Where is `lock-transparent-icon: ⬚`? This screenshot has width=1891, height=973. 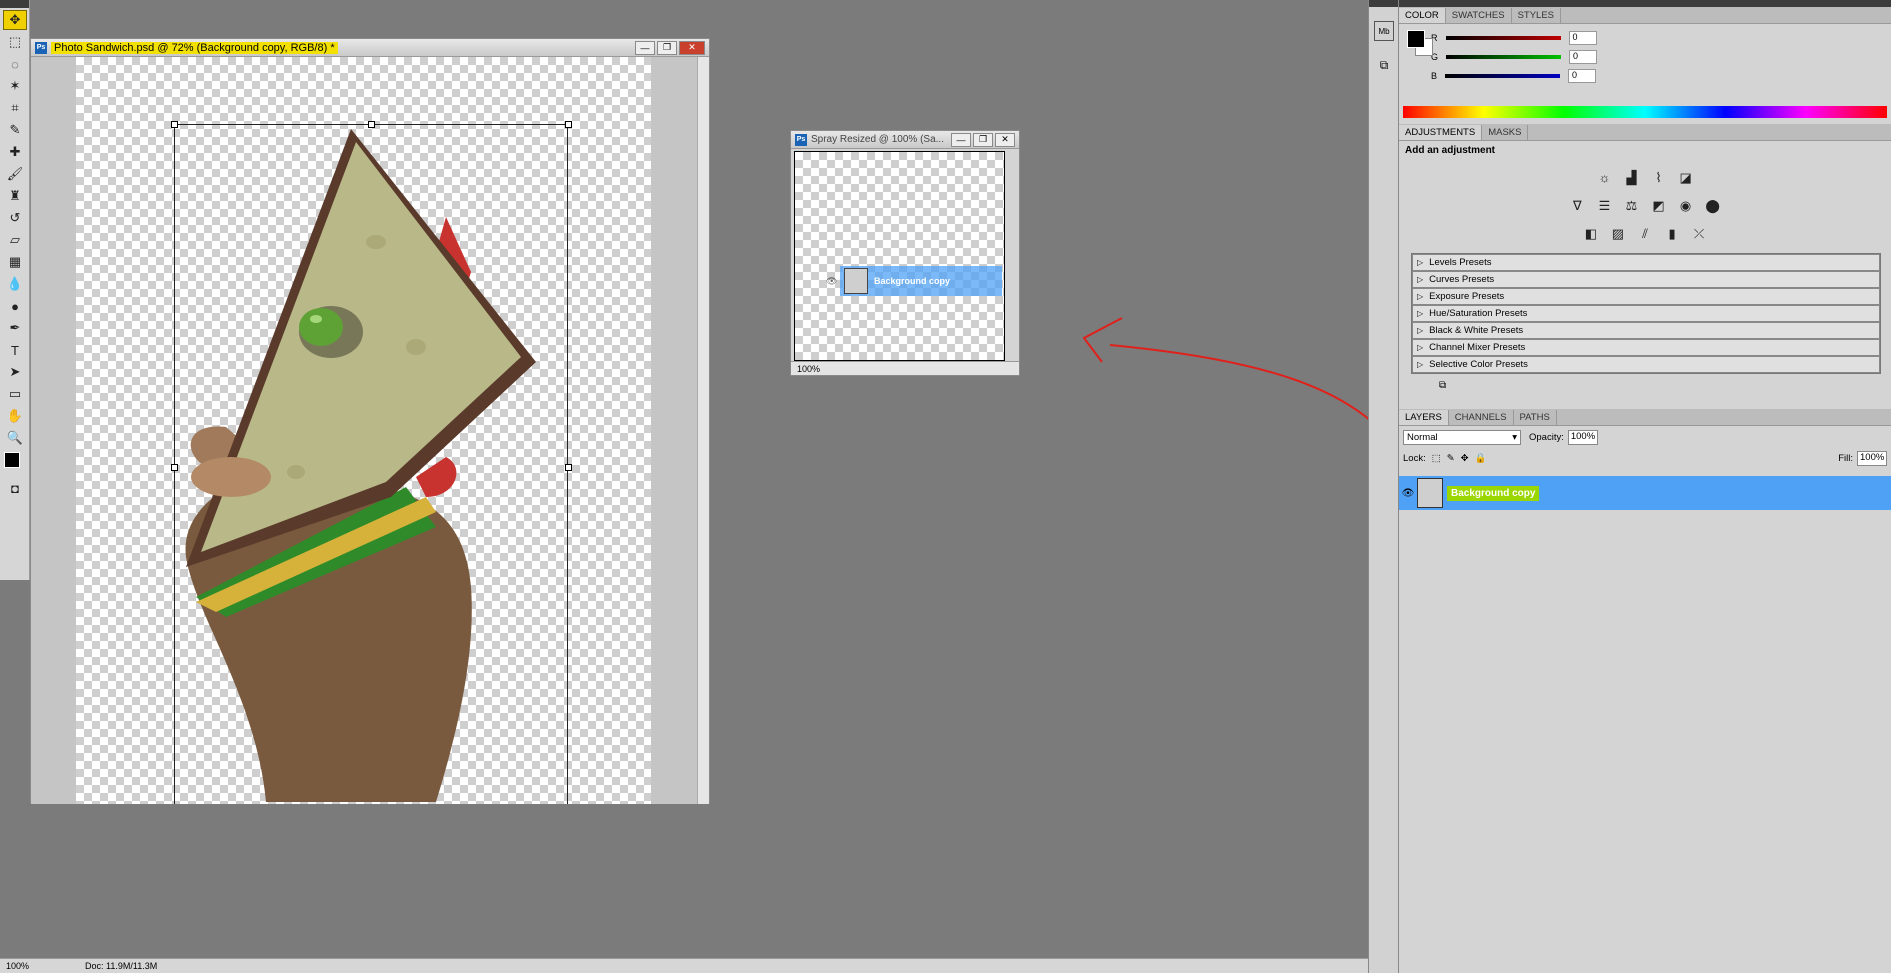
lock-transparent-icon: ⬚ is located at coordinates (1436, 458).